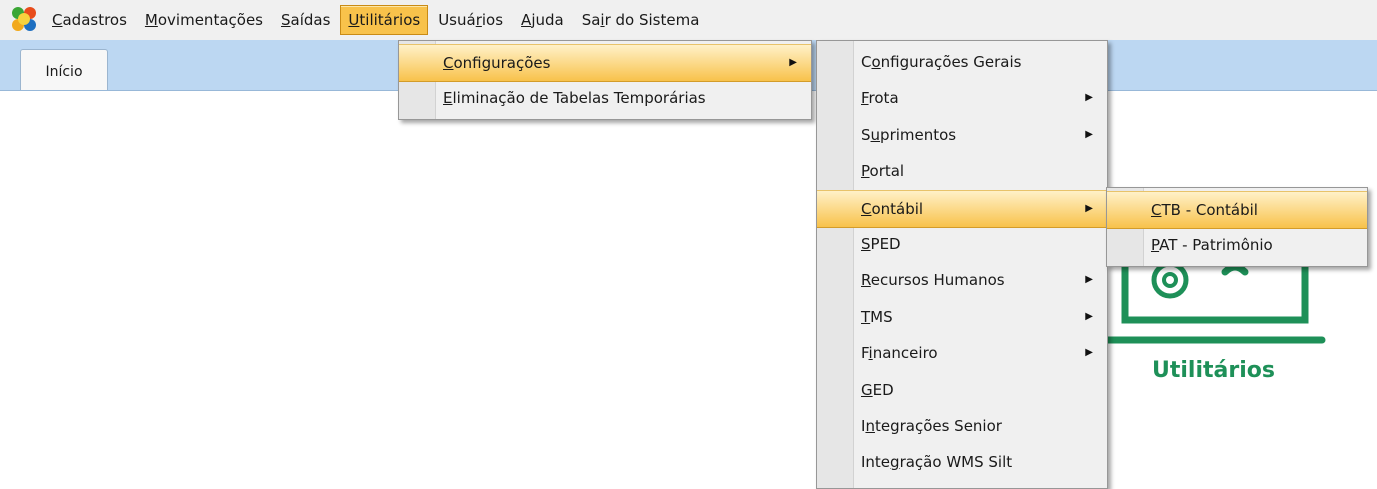 This screenshot has height=489, width=1377. Describe the element at coordinates (899, 353) in the screenshot. I see `menu-item-label: Financeiro` at that location.